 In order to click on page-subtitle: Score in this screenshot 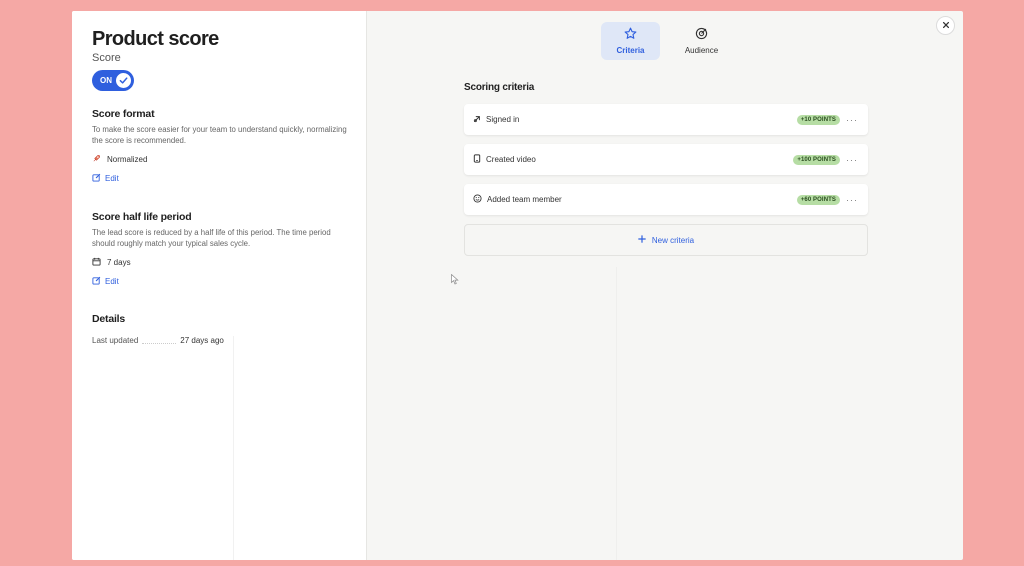, I will do `click(106, 58)`.